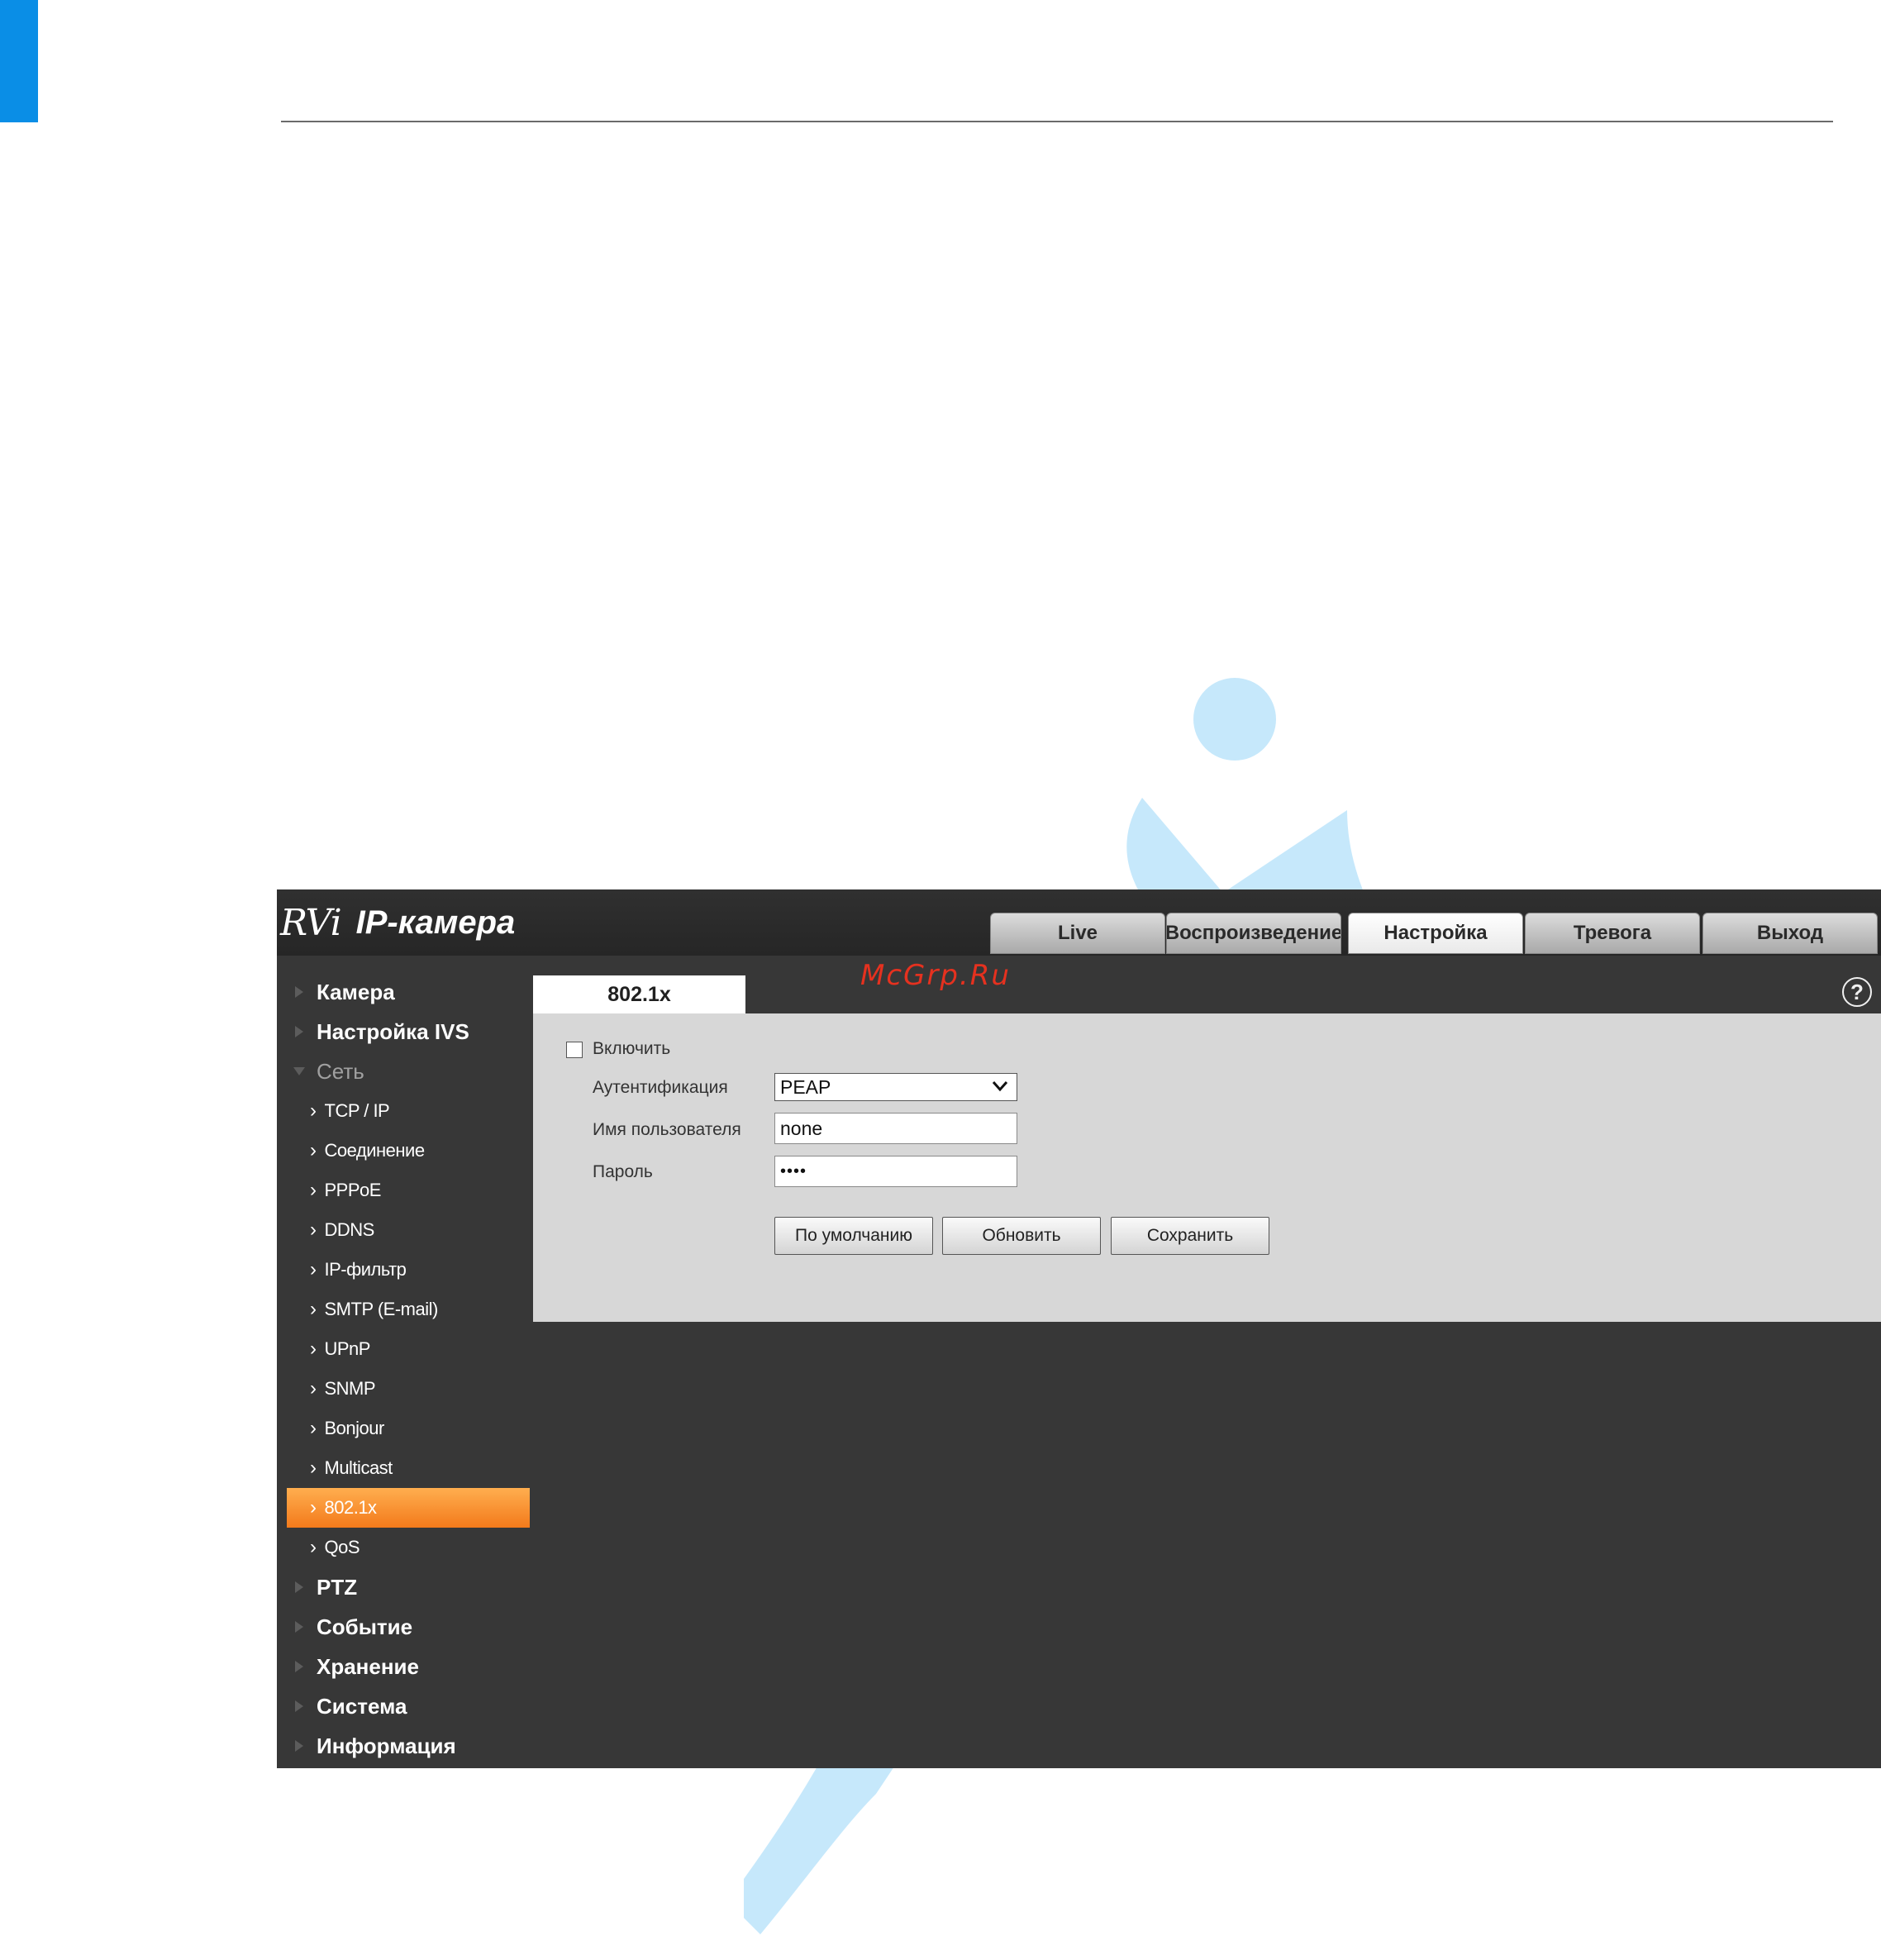 Image resolution: width=1881 pixels, height=1960 pixels. I want to click on chevron-down-icon, so click(1000, 1086).